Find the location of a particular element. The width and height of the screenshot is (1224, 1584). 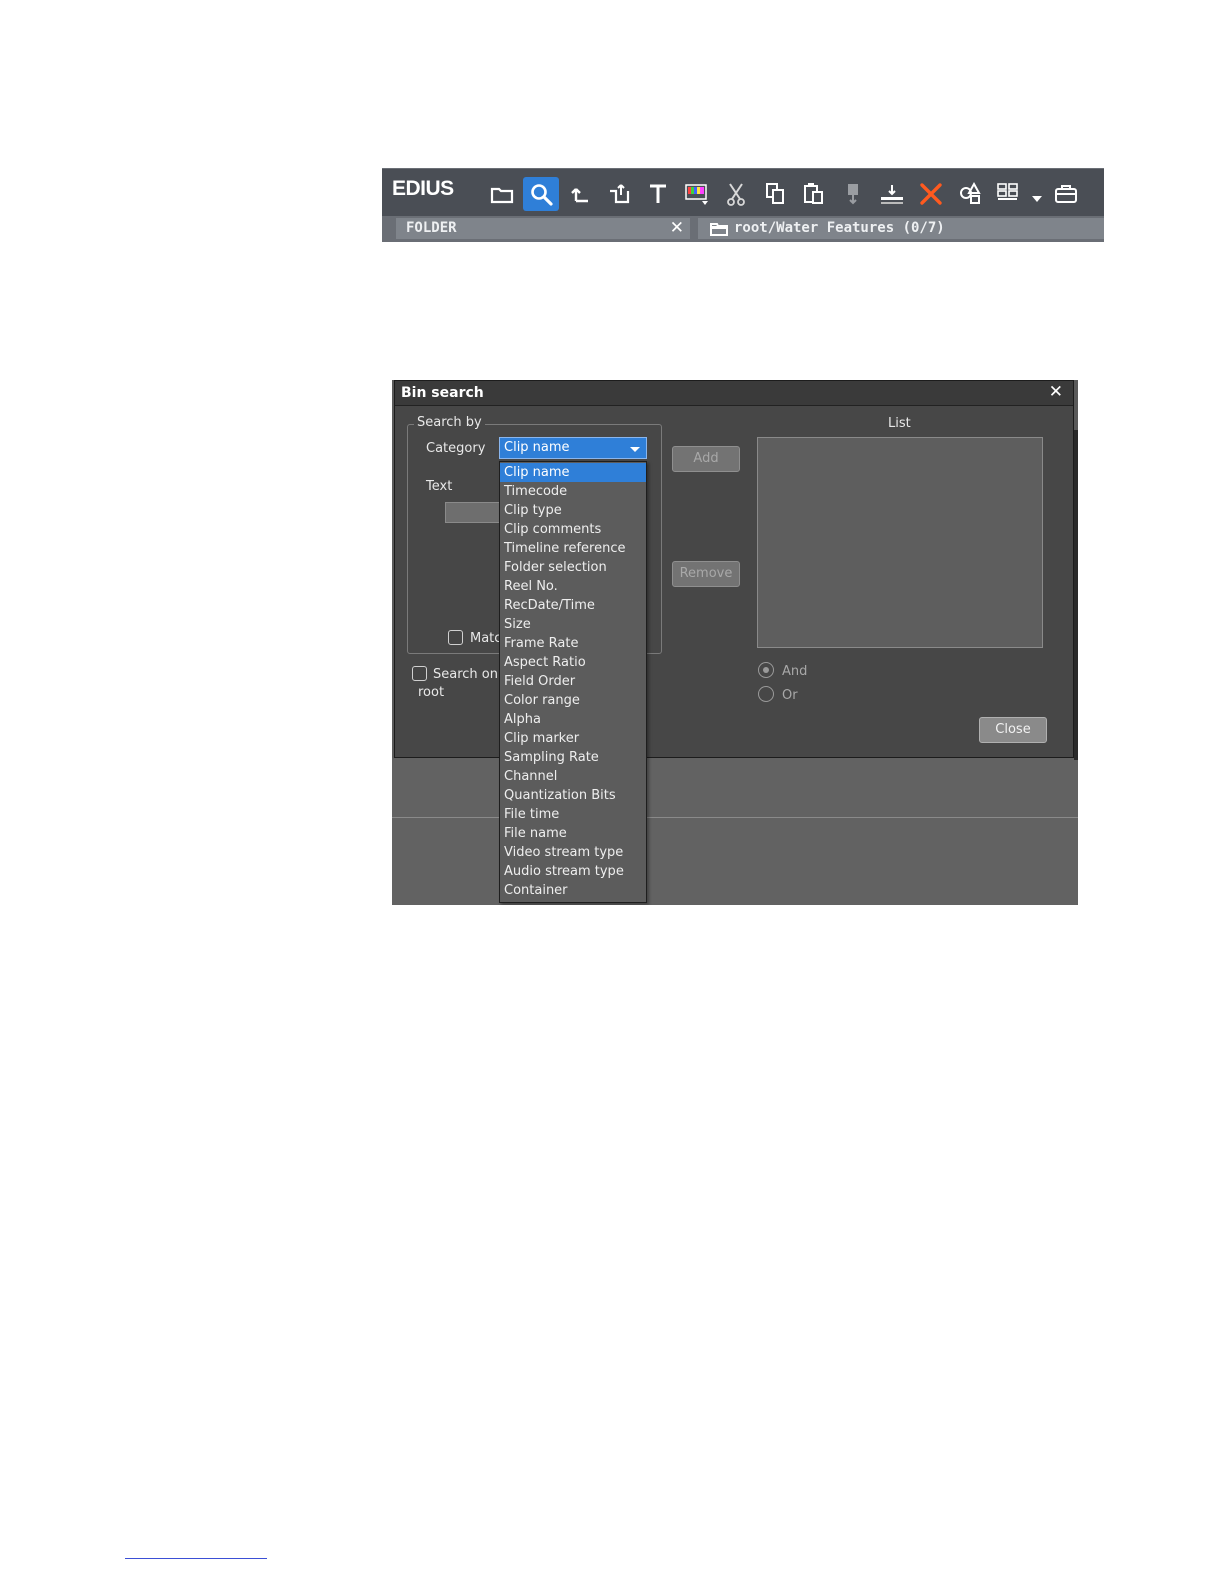

match-checkbox is located at coordinates (455, 637).